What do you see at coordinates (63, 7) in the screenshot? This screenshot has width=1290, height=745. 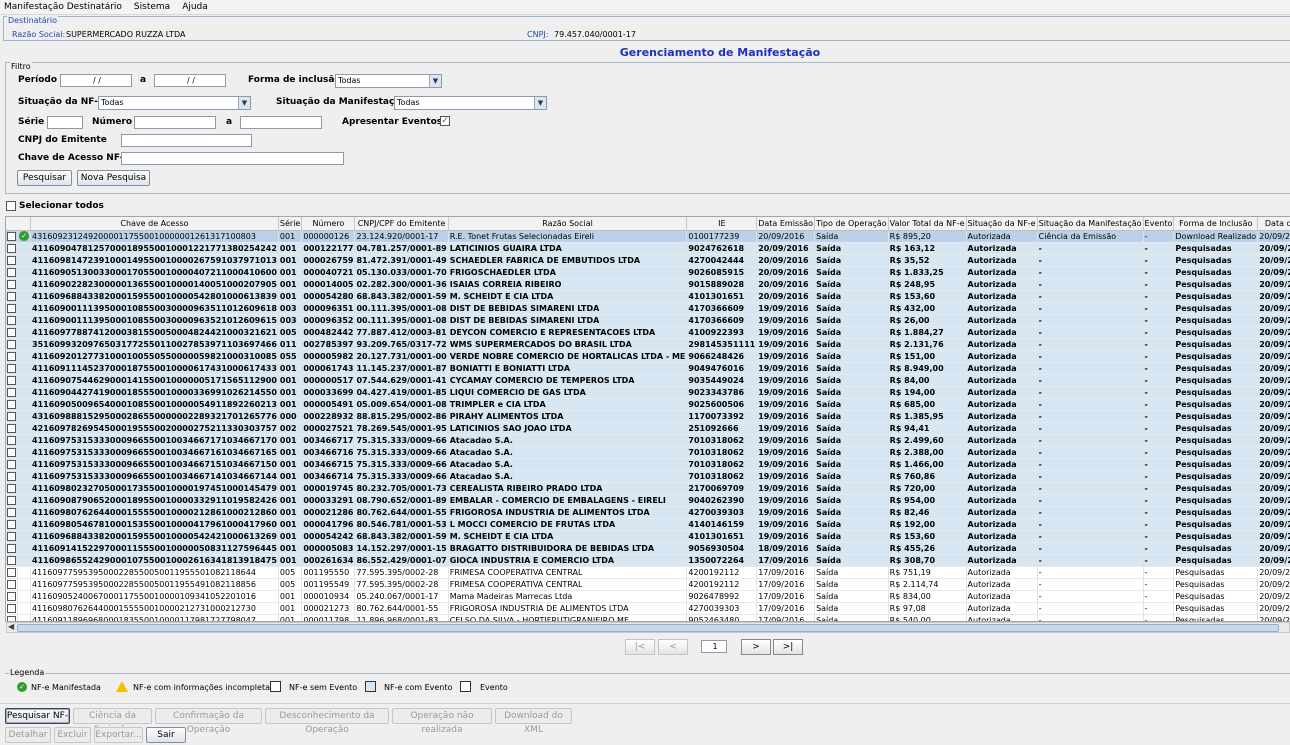 I see `menu-manifestacao: Manifestação Destinatário` at bounding box center [63, 7].